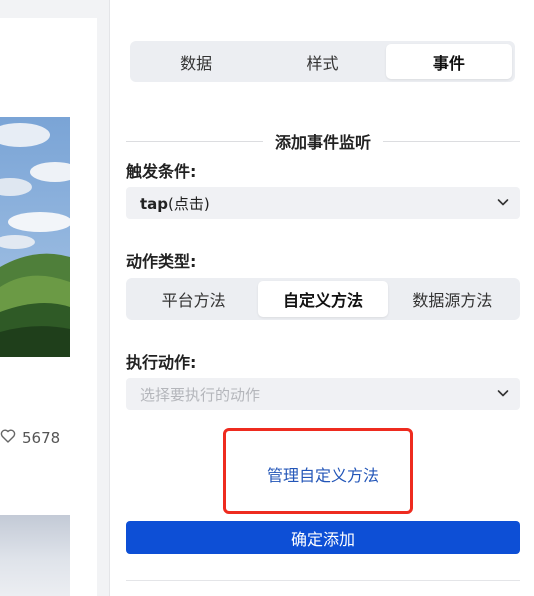 The height and width of the screenshot is (596, 534). I want to click on like-count: 5678, so click(30, 438).